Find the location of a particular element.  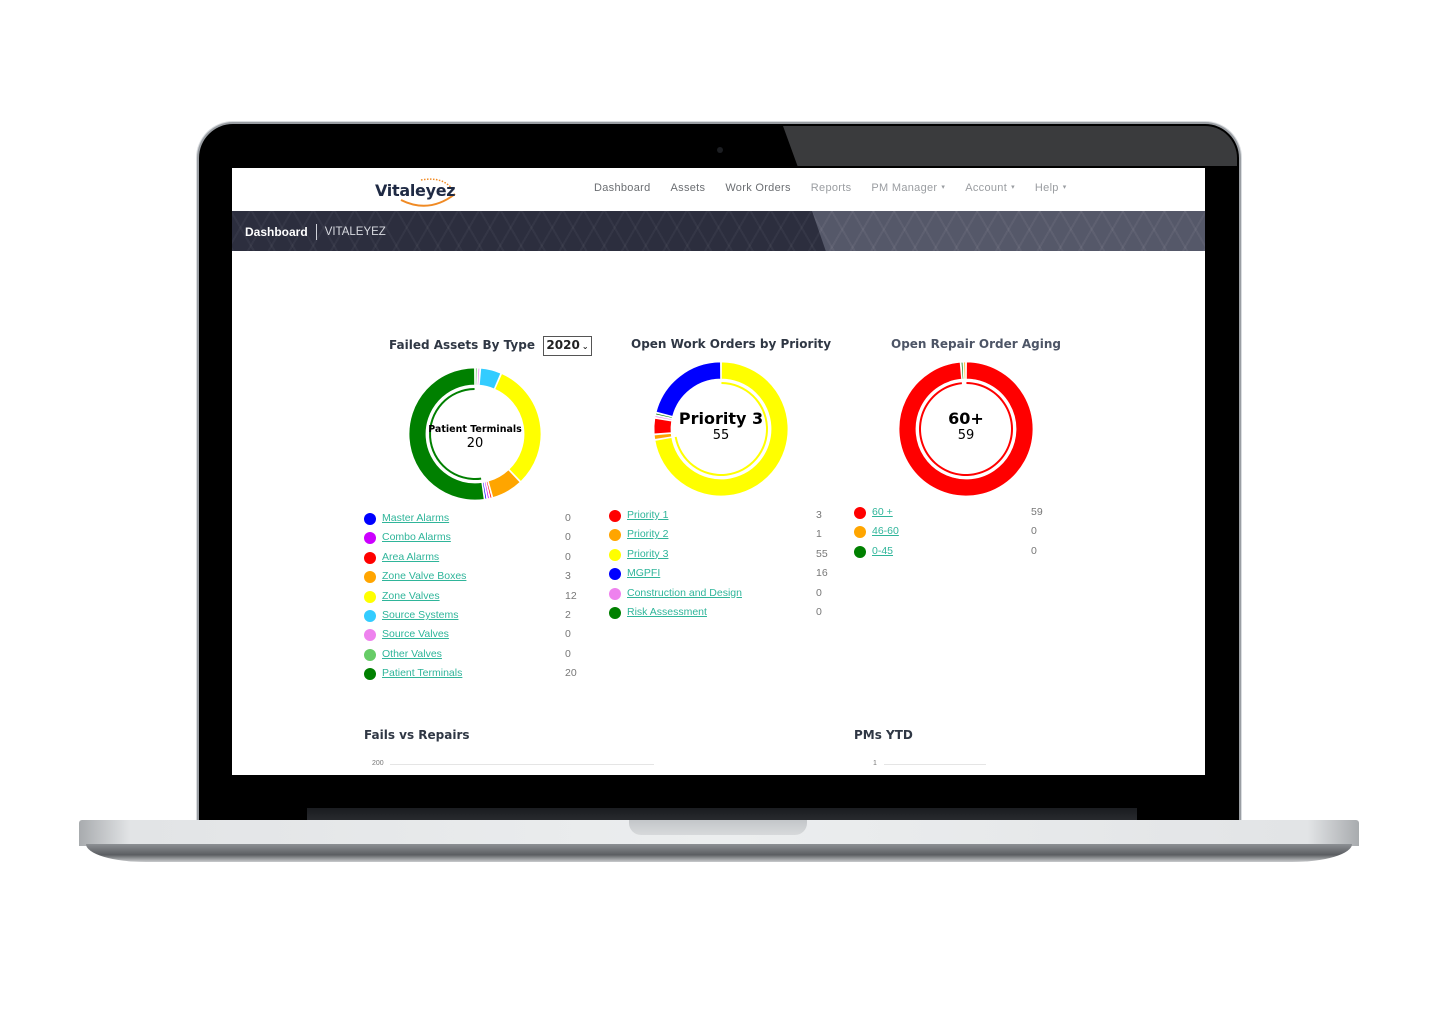

work-orders-legend-link: Priority 2 is located at coordinates (647, 534).